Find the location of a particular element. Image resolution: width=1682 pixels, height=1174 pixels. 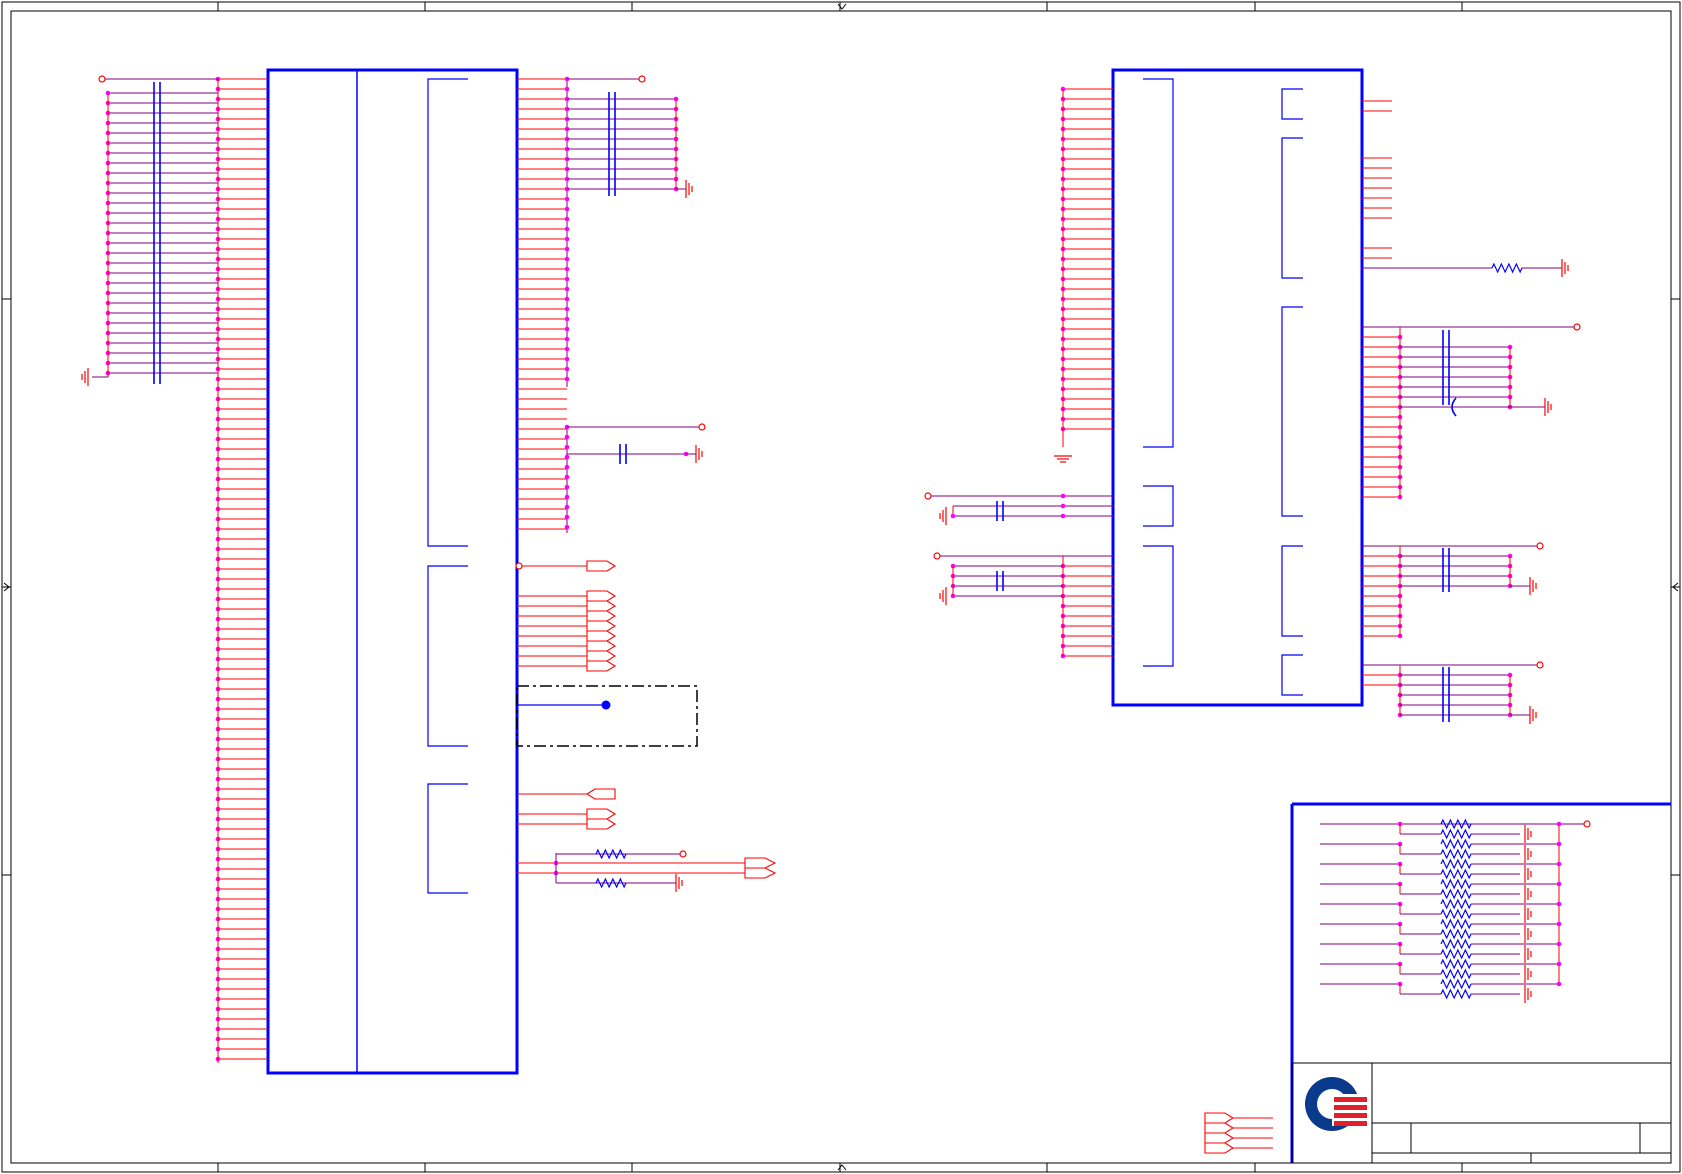

signal-port is located at coordinates (519, 566).